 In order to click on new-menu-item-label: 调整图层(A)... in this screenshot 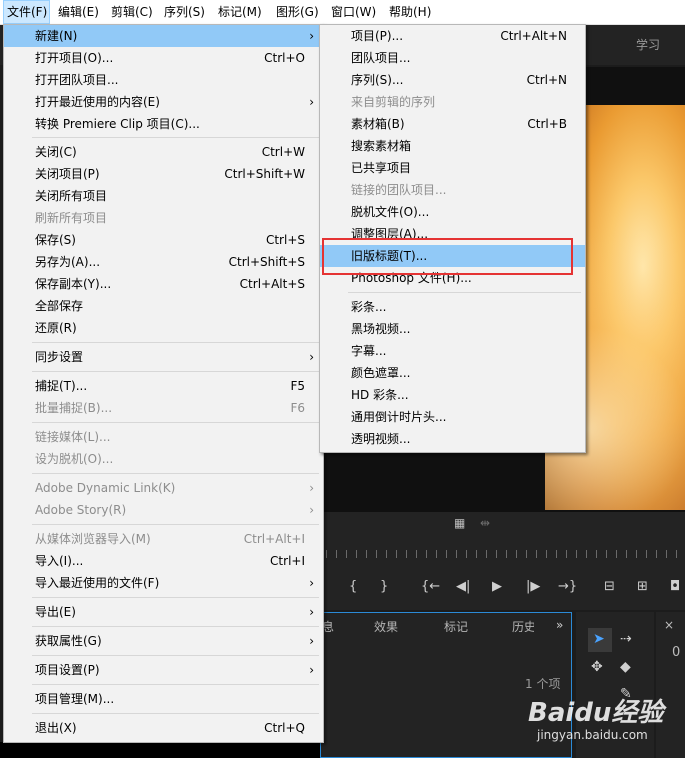, I will do `click(390, 234)`.